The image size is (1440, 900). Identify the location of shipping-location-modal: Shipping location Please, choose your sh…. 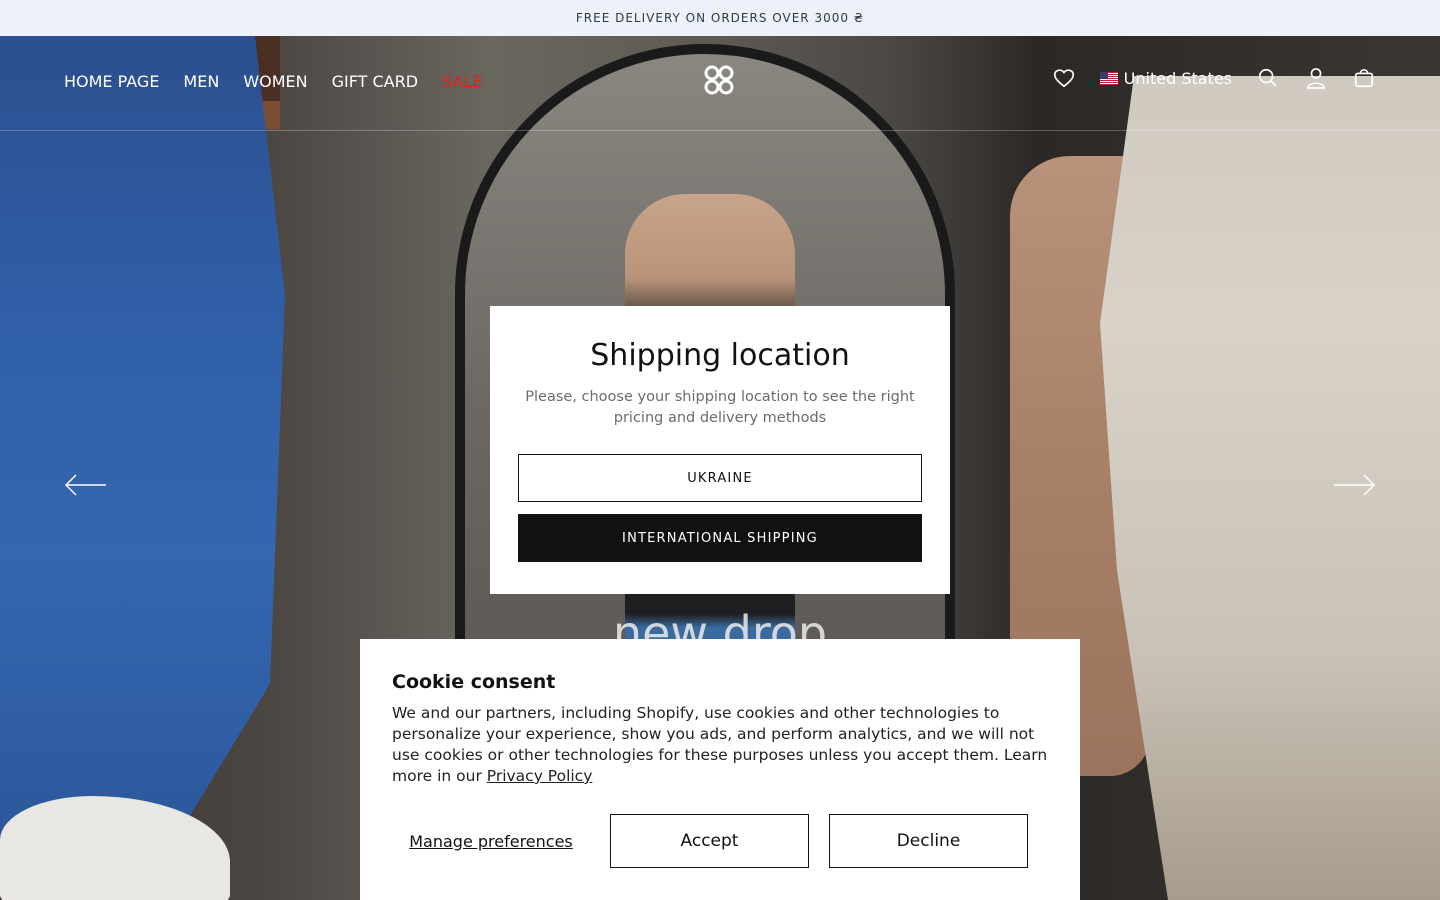
(720, 450).